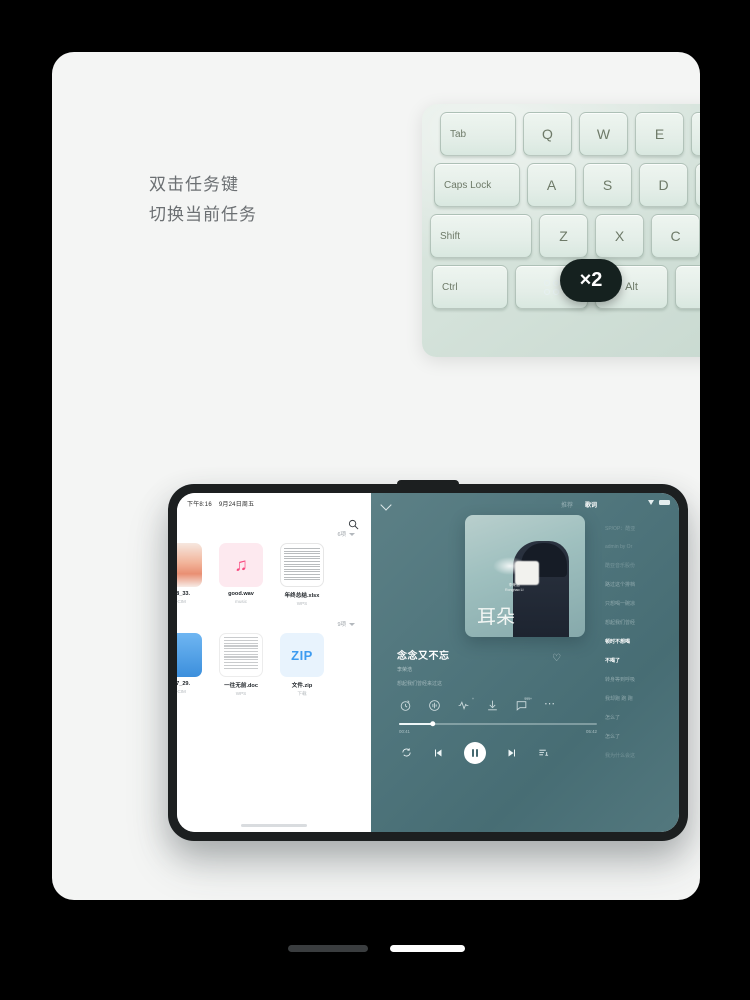  I want to click on key-q: Q, so click(547, 134).